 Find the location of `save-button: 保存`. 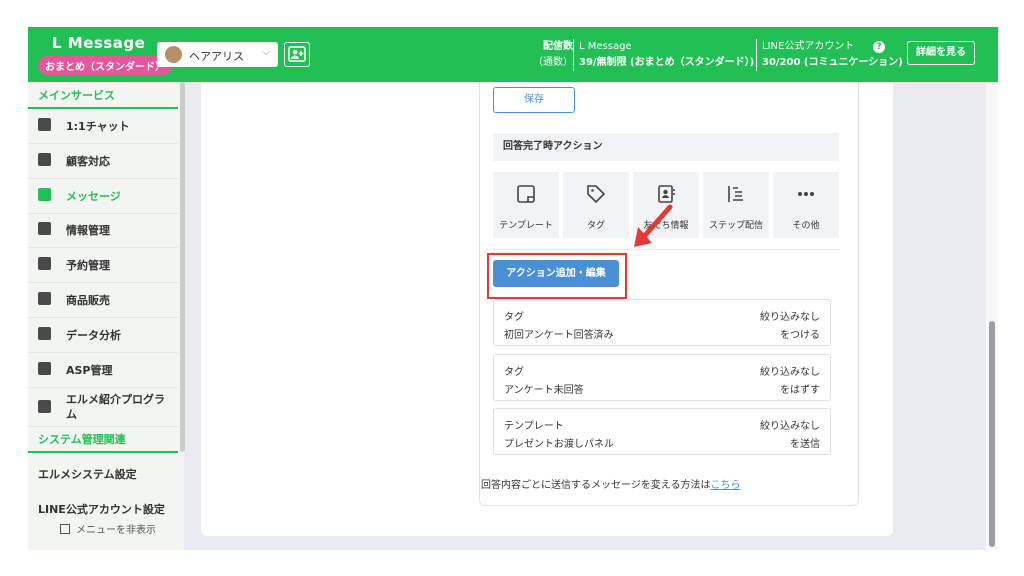

save-button: 保存 is located at coordinates (534, 100).